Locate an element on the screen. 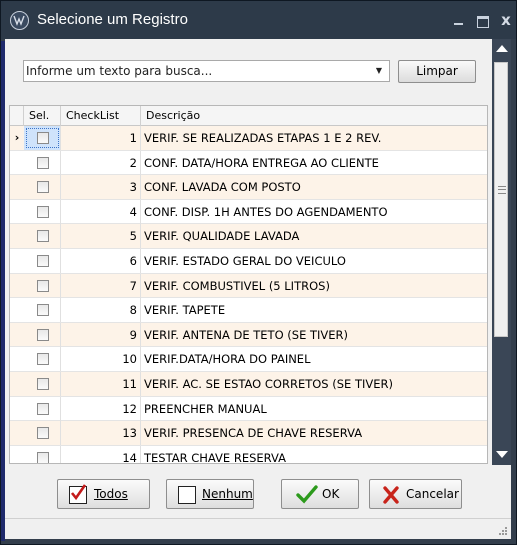 The image size is (517, 545). minimize-button is located at coordinates (458, 20).